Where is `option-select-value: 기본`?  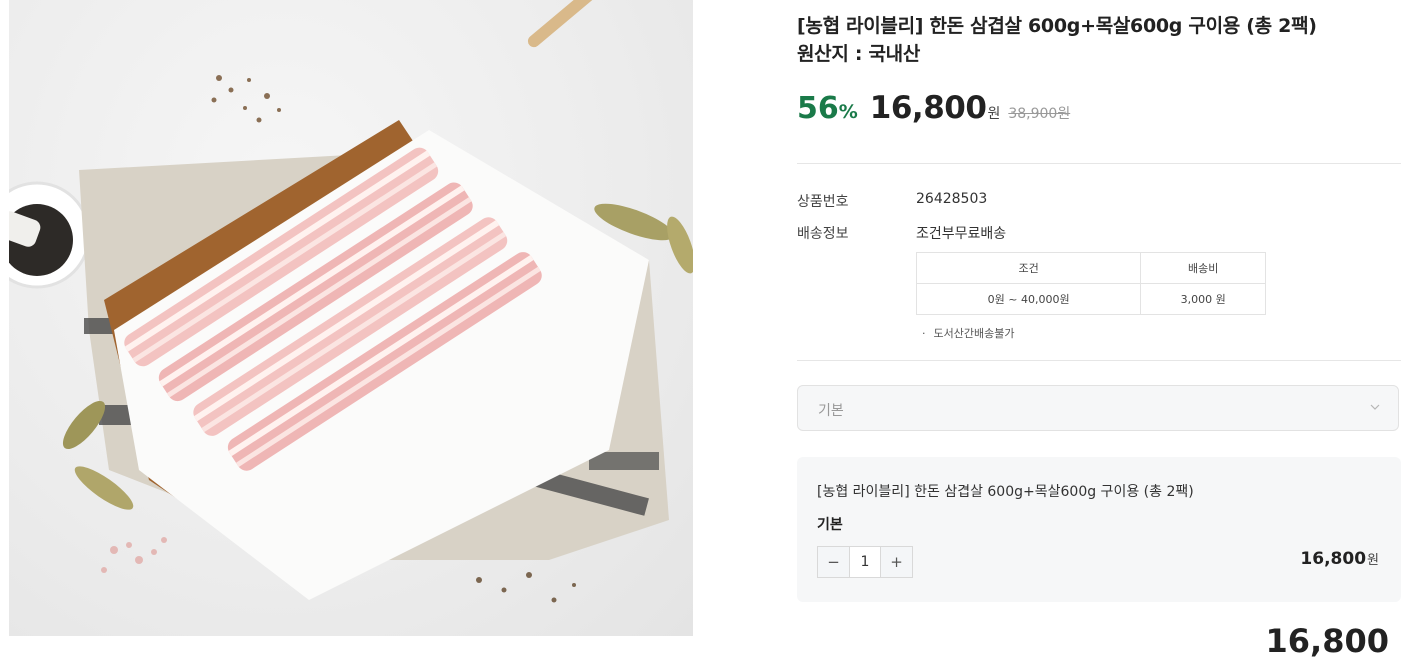 option-select-value: 기본 is located at coordinates (831, 410).